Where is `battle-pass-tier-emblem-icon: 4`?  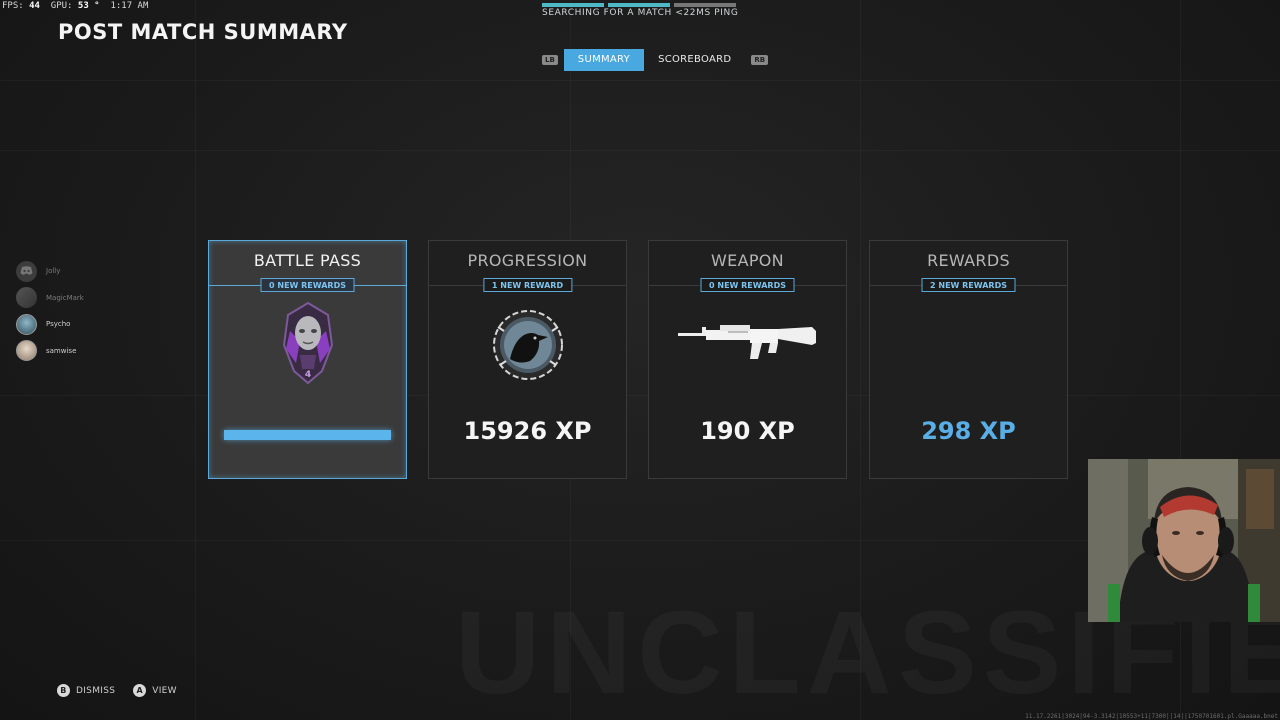 battle-pass-tier-emblem-icon: 4 is located at coordinates (308, 346).